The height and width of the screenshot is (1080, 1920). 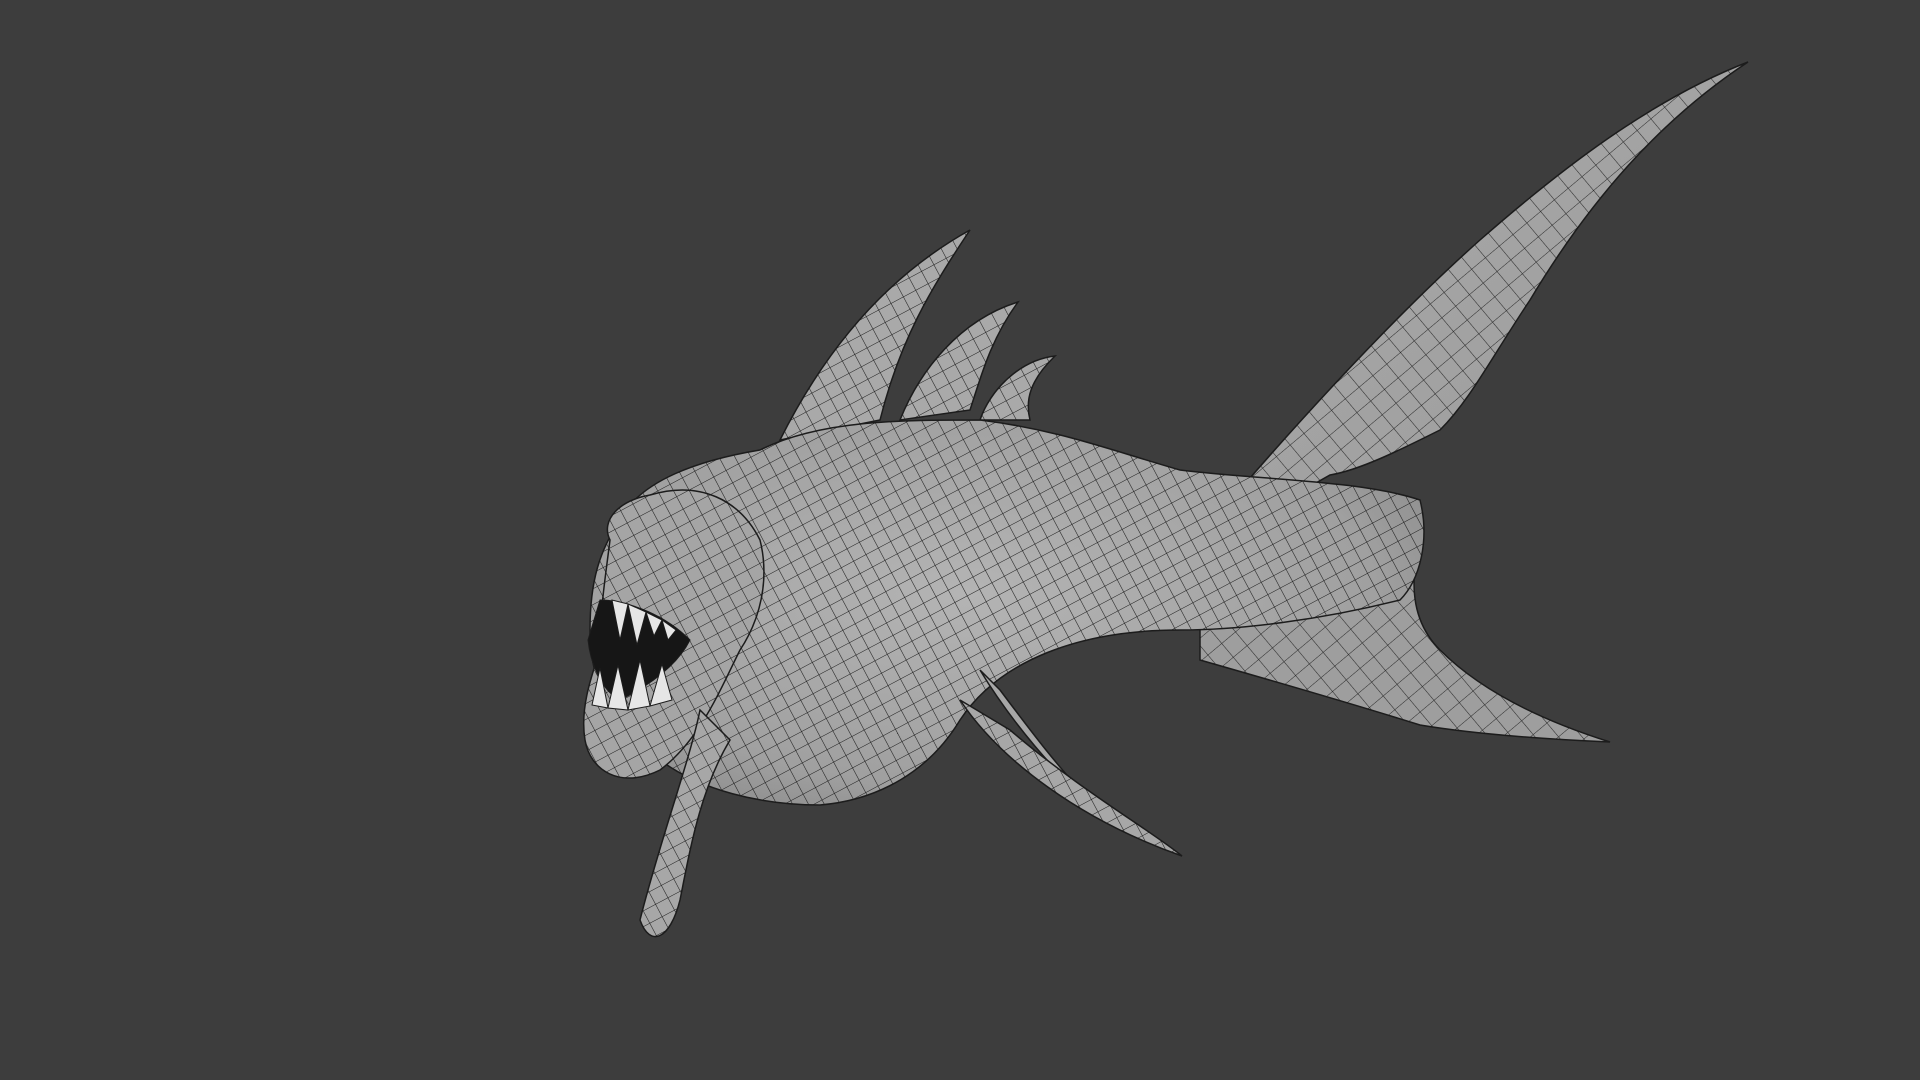 What do you see at coordinates (1071, 763) in the screenshot?
I see `pelvic-fins` at bounding box center [1071, 763].